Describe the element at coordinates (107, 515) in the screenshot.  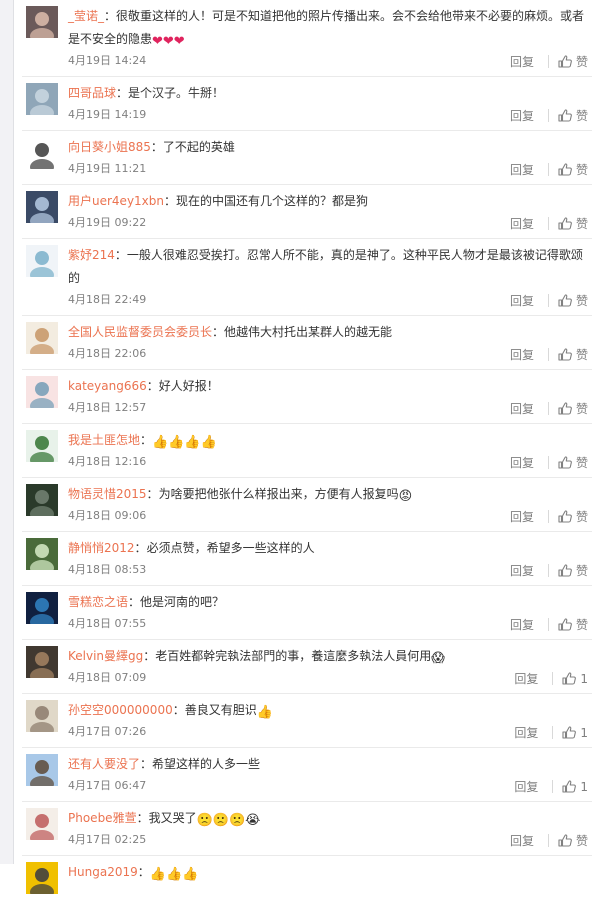
I see `comment-timestamp: 4月18日 09:06` at that location.